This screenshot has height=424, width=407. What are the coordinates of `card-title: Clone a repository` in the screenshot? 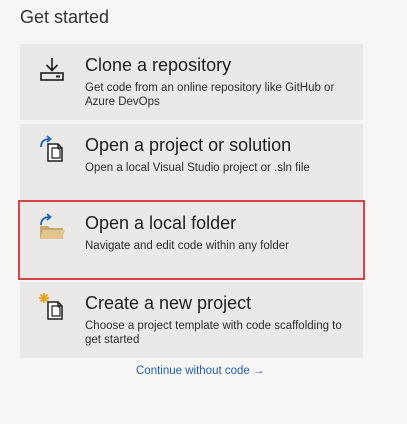 It's located at (158, 65).